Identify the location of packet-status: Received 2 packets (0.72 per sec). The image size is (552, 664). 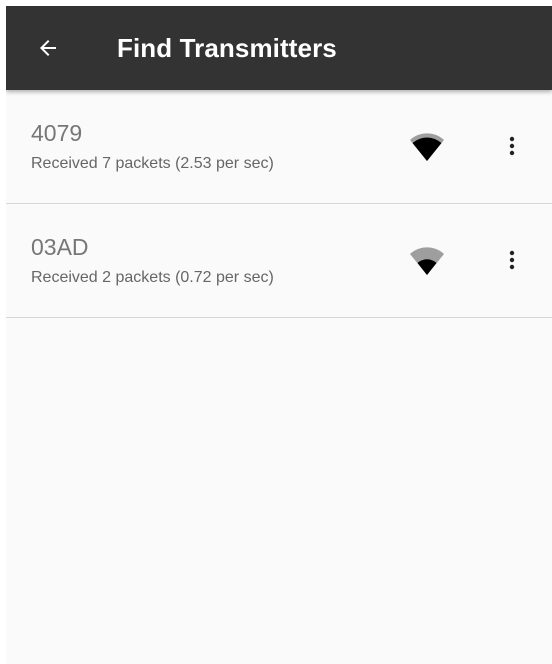
(152, 277).